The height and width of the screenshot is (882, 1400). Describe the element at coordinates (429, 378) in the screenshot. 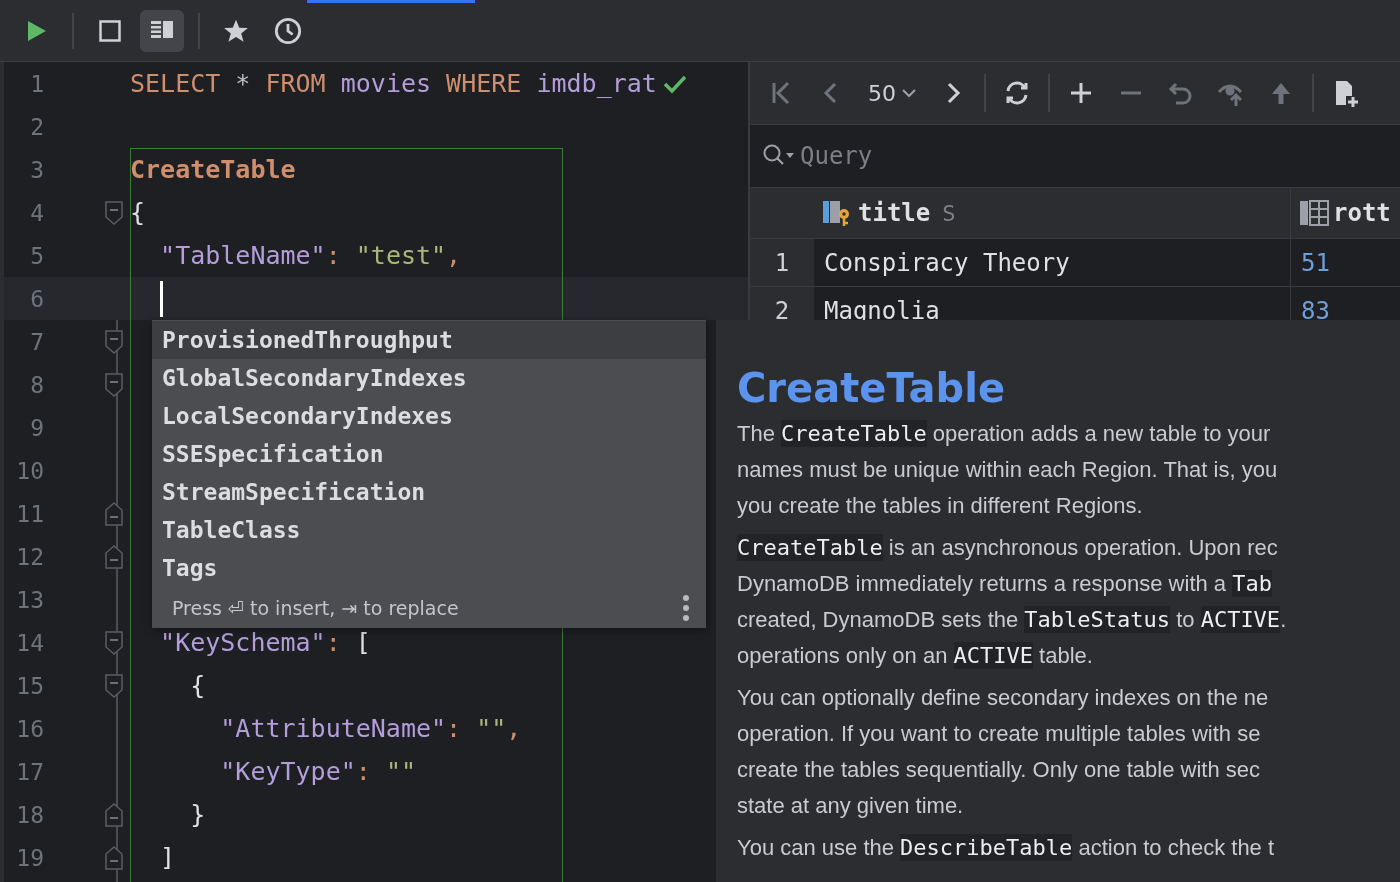

I see `completion-item: GlobalSecondaryIndexes` at that location.